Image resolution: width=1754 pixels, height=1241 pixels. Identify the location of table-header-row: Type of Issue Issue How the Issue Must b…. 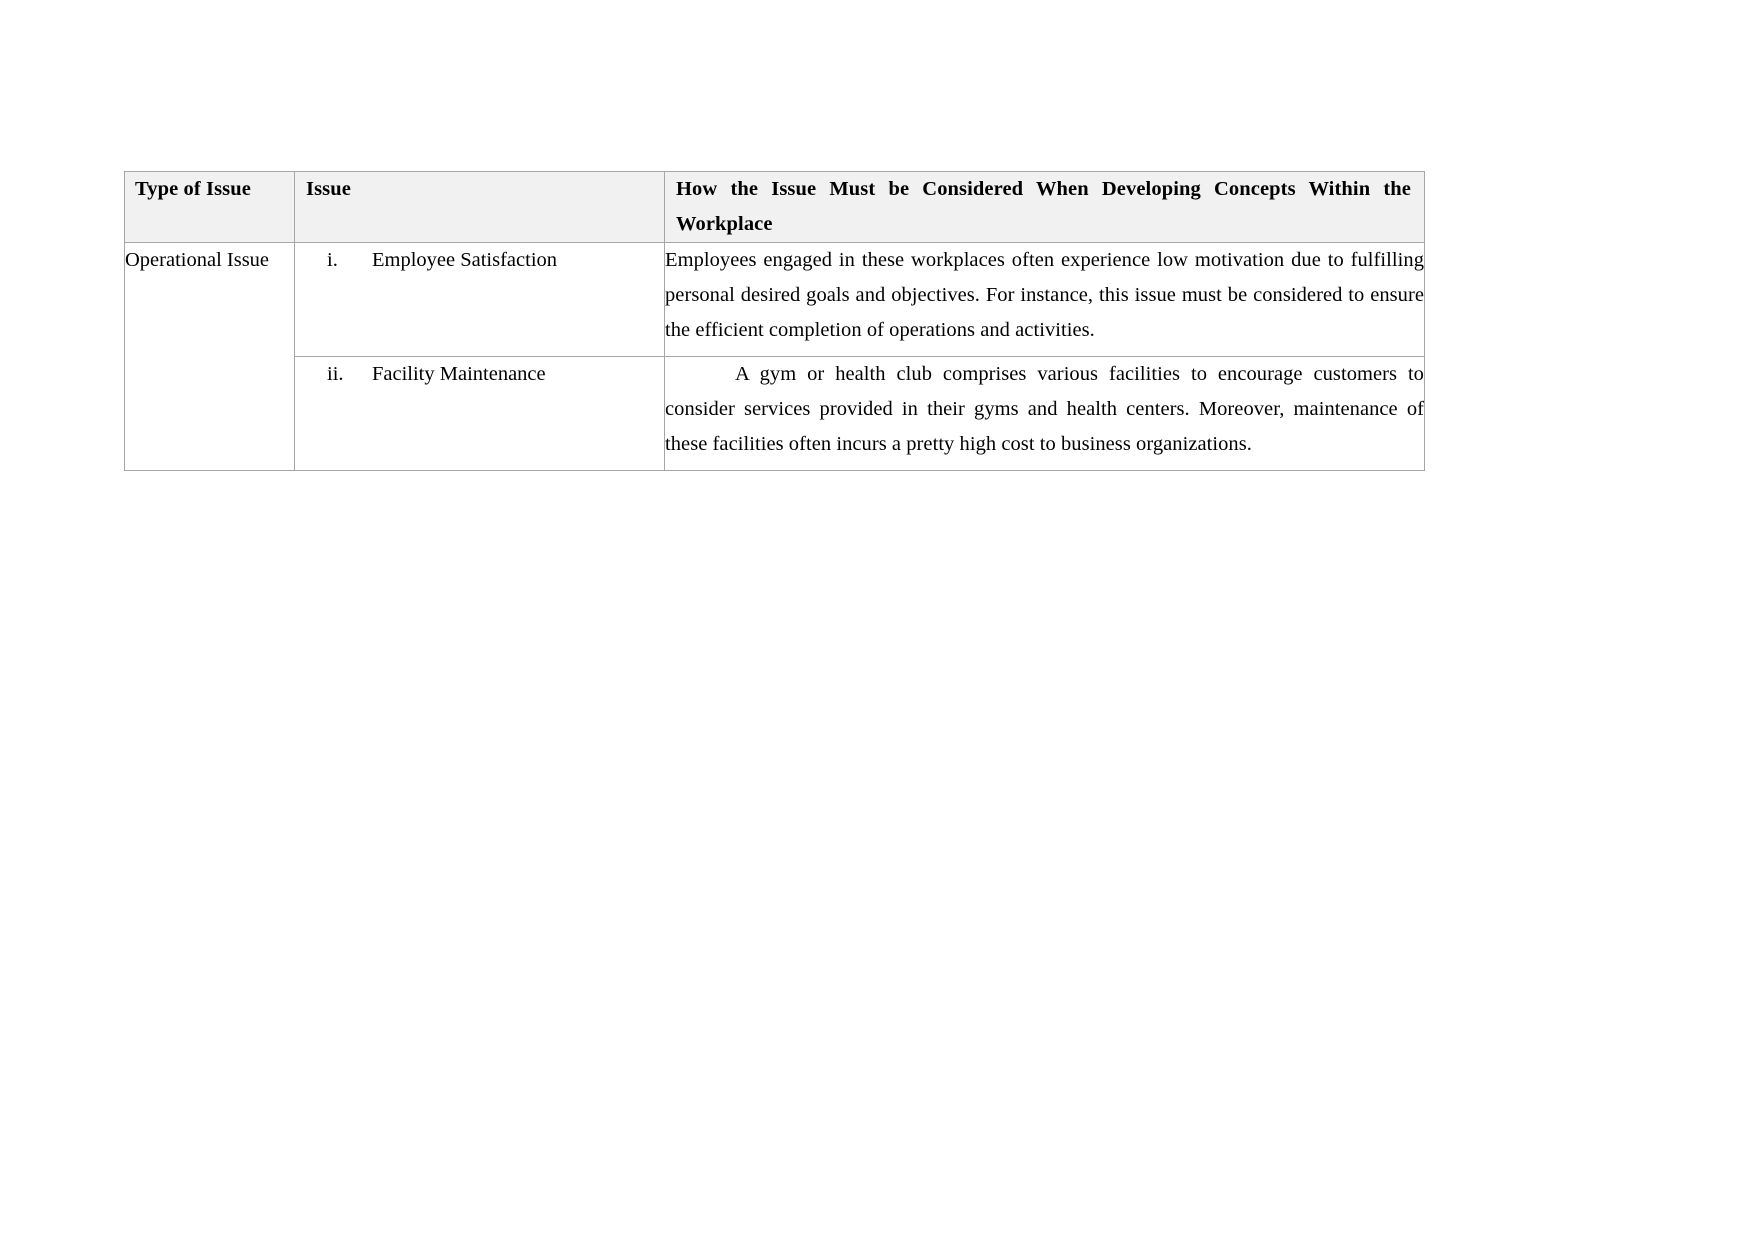
(774, 207).